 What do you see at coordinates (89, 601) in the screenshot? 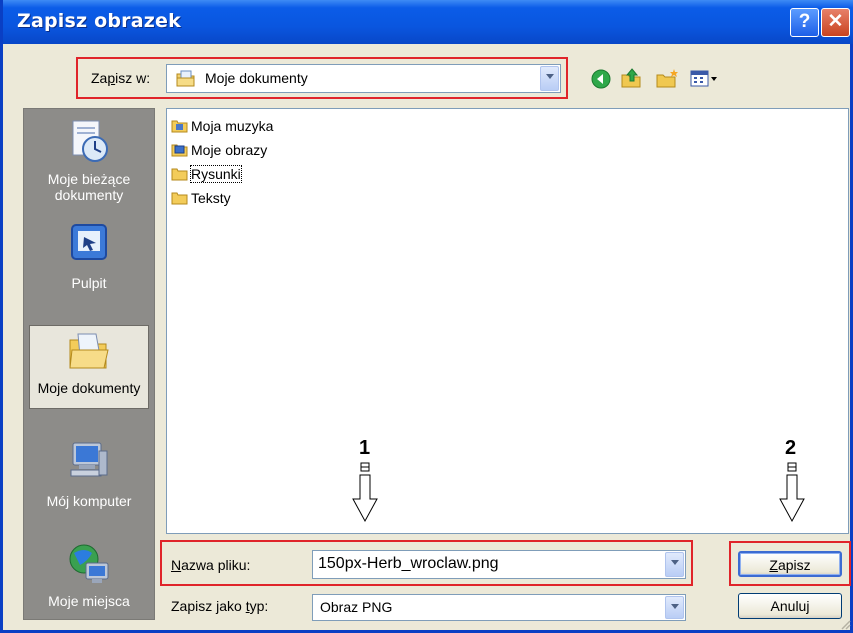
I see `place-network-label: Moje miejsca` at bounding box center [89, 601].